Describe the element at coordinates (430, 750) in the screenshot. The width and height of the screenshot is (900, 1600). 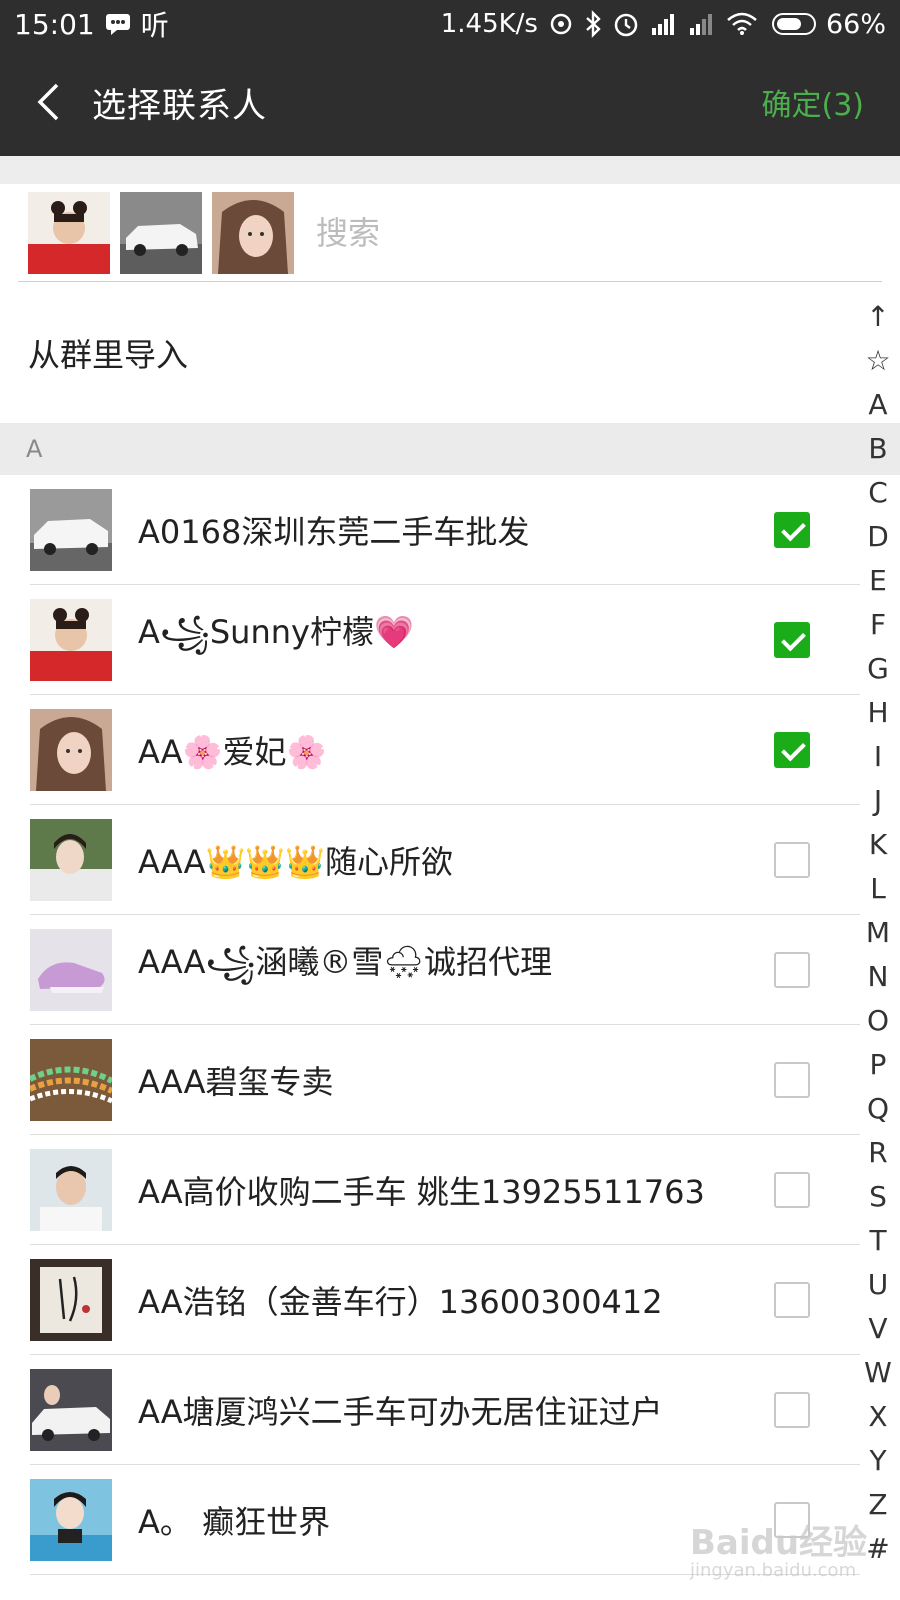
I see `contact-row: AA🌸爱妃🌸` at that location.